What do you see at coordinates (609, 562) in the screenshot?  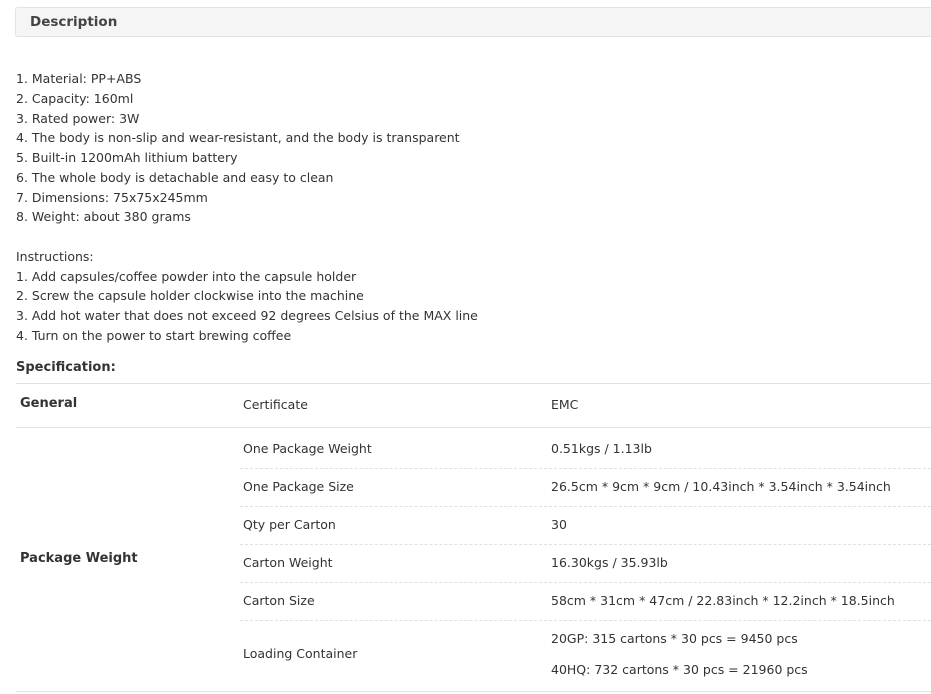 I see `spec-value: 16.30kgs / 35.93lb` at bounding box center [609, 562].